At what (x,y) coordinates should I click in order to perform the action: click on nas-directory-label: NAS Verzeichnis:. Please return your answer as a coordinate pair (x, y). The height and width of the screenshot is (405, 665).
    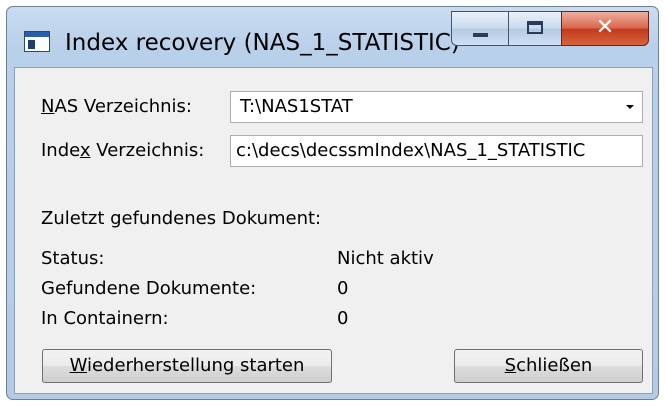
    Looking at the image, I should click on (116, 106).